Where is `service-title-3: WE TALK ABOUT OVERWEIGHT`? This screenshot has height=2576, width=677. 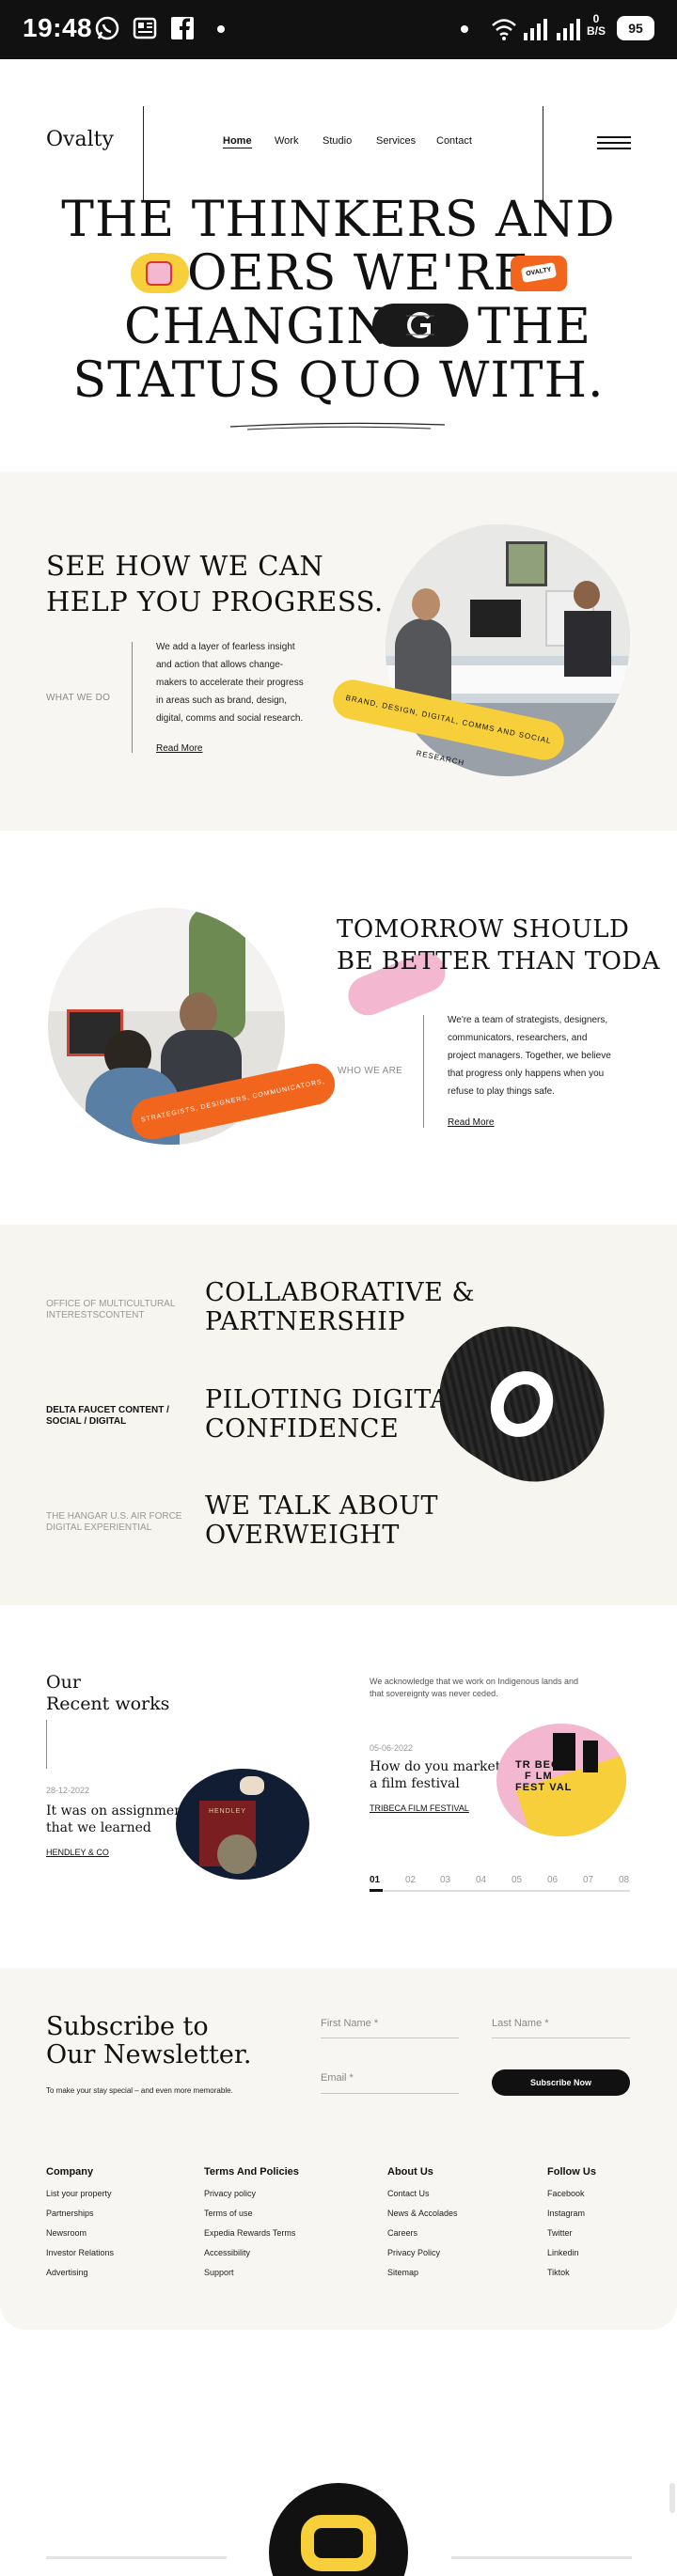 service-title-3: WE TALK ABOUT OVERWEIGHT is located at coordinates (321, 1520).